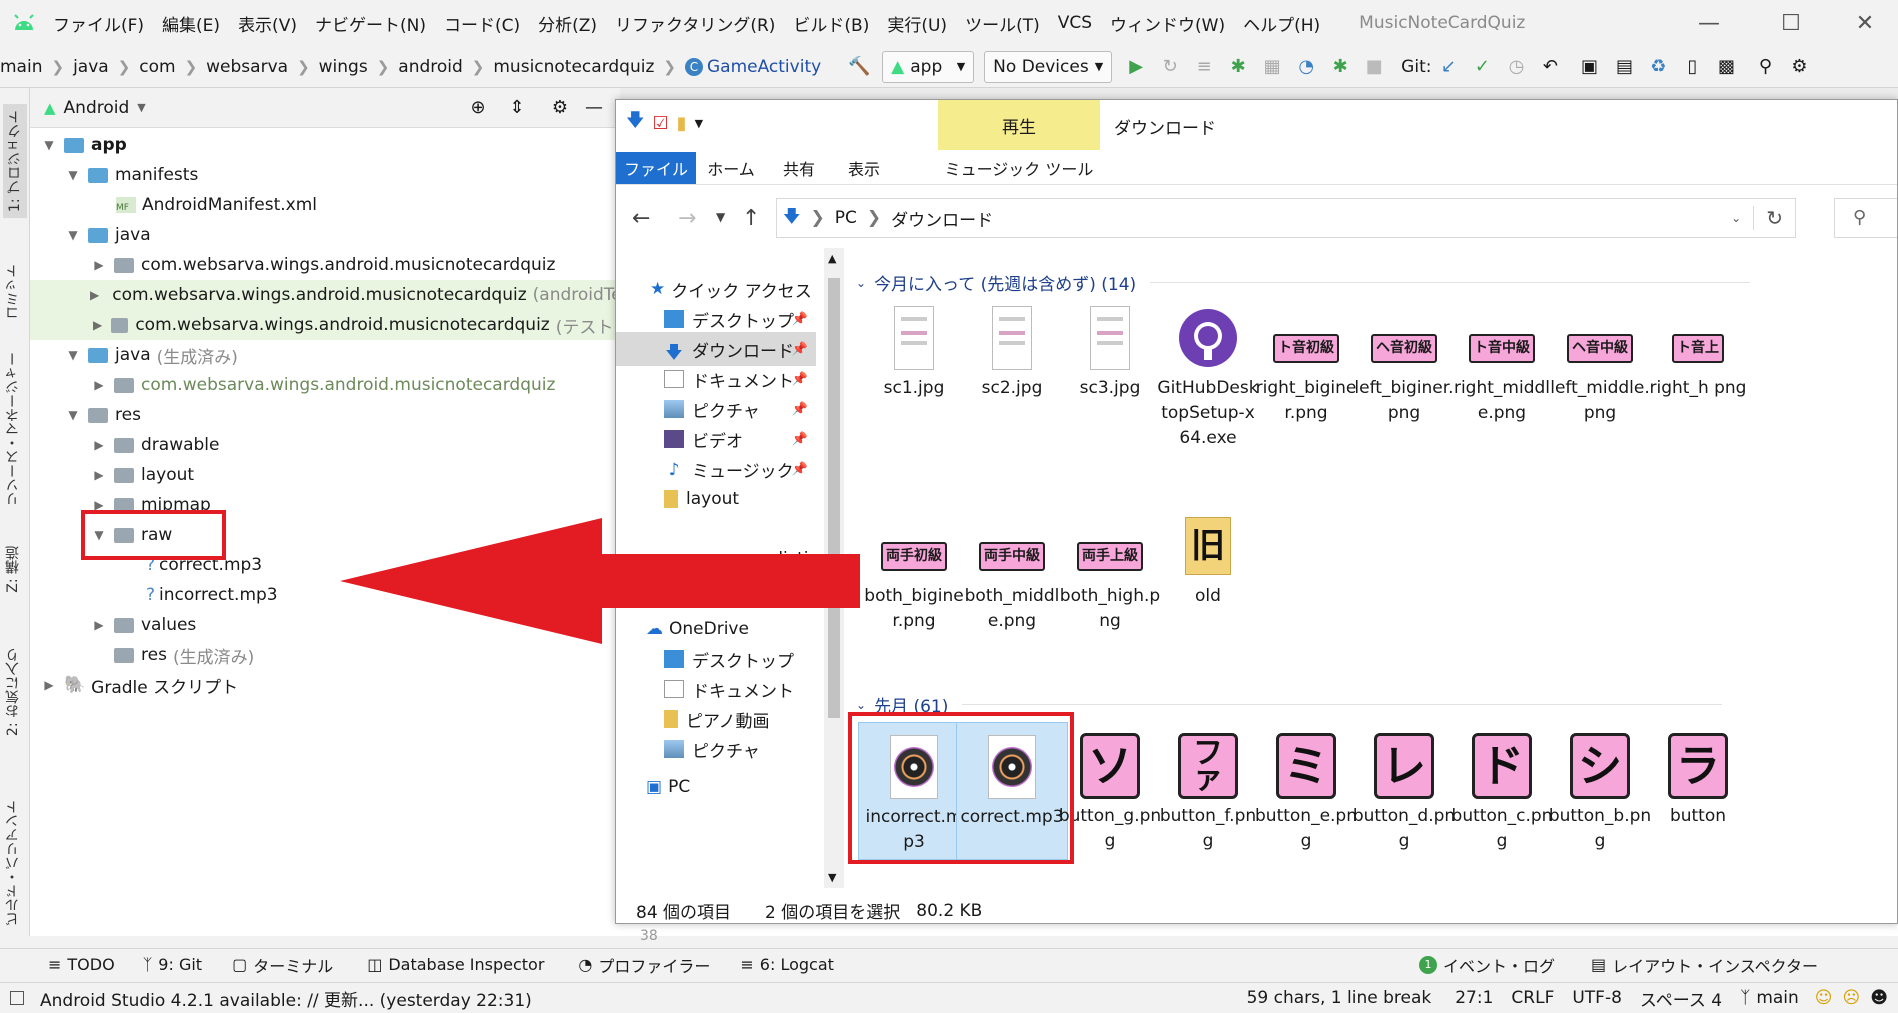  I want to click on scroll-thumb, so click(834, 498).